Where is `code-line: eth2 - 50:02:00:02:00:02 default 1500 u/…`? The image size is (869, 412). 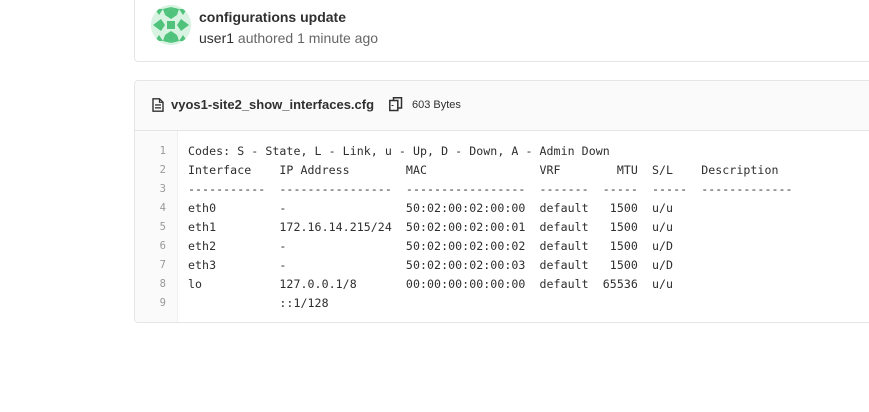 code-line: eth2 - 50:02:00:02:00:02 default 1500 u/… is located at coordinates (431, 246).